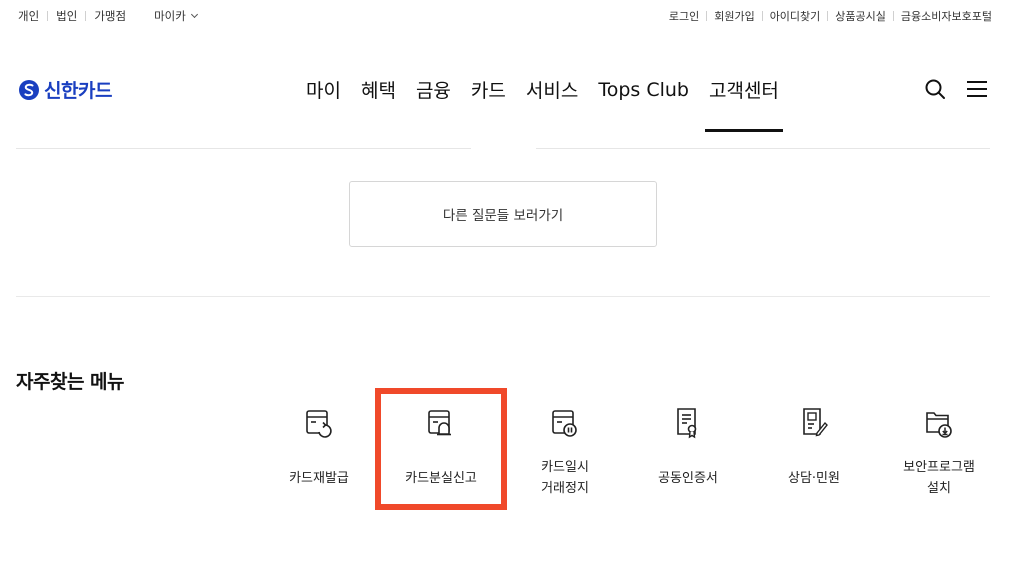 This screenshot has height=565, width=1024. What do you see at coordinates (29, 89) in the screenshot?
I see `shinhan-logo-icon` at bounding box center [29, 89].